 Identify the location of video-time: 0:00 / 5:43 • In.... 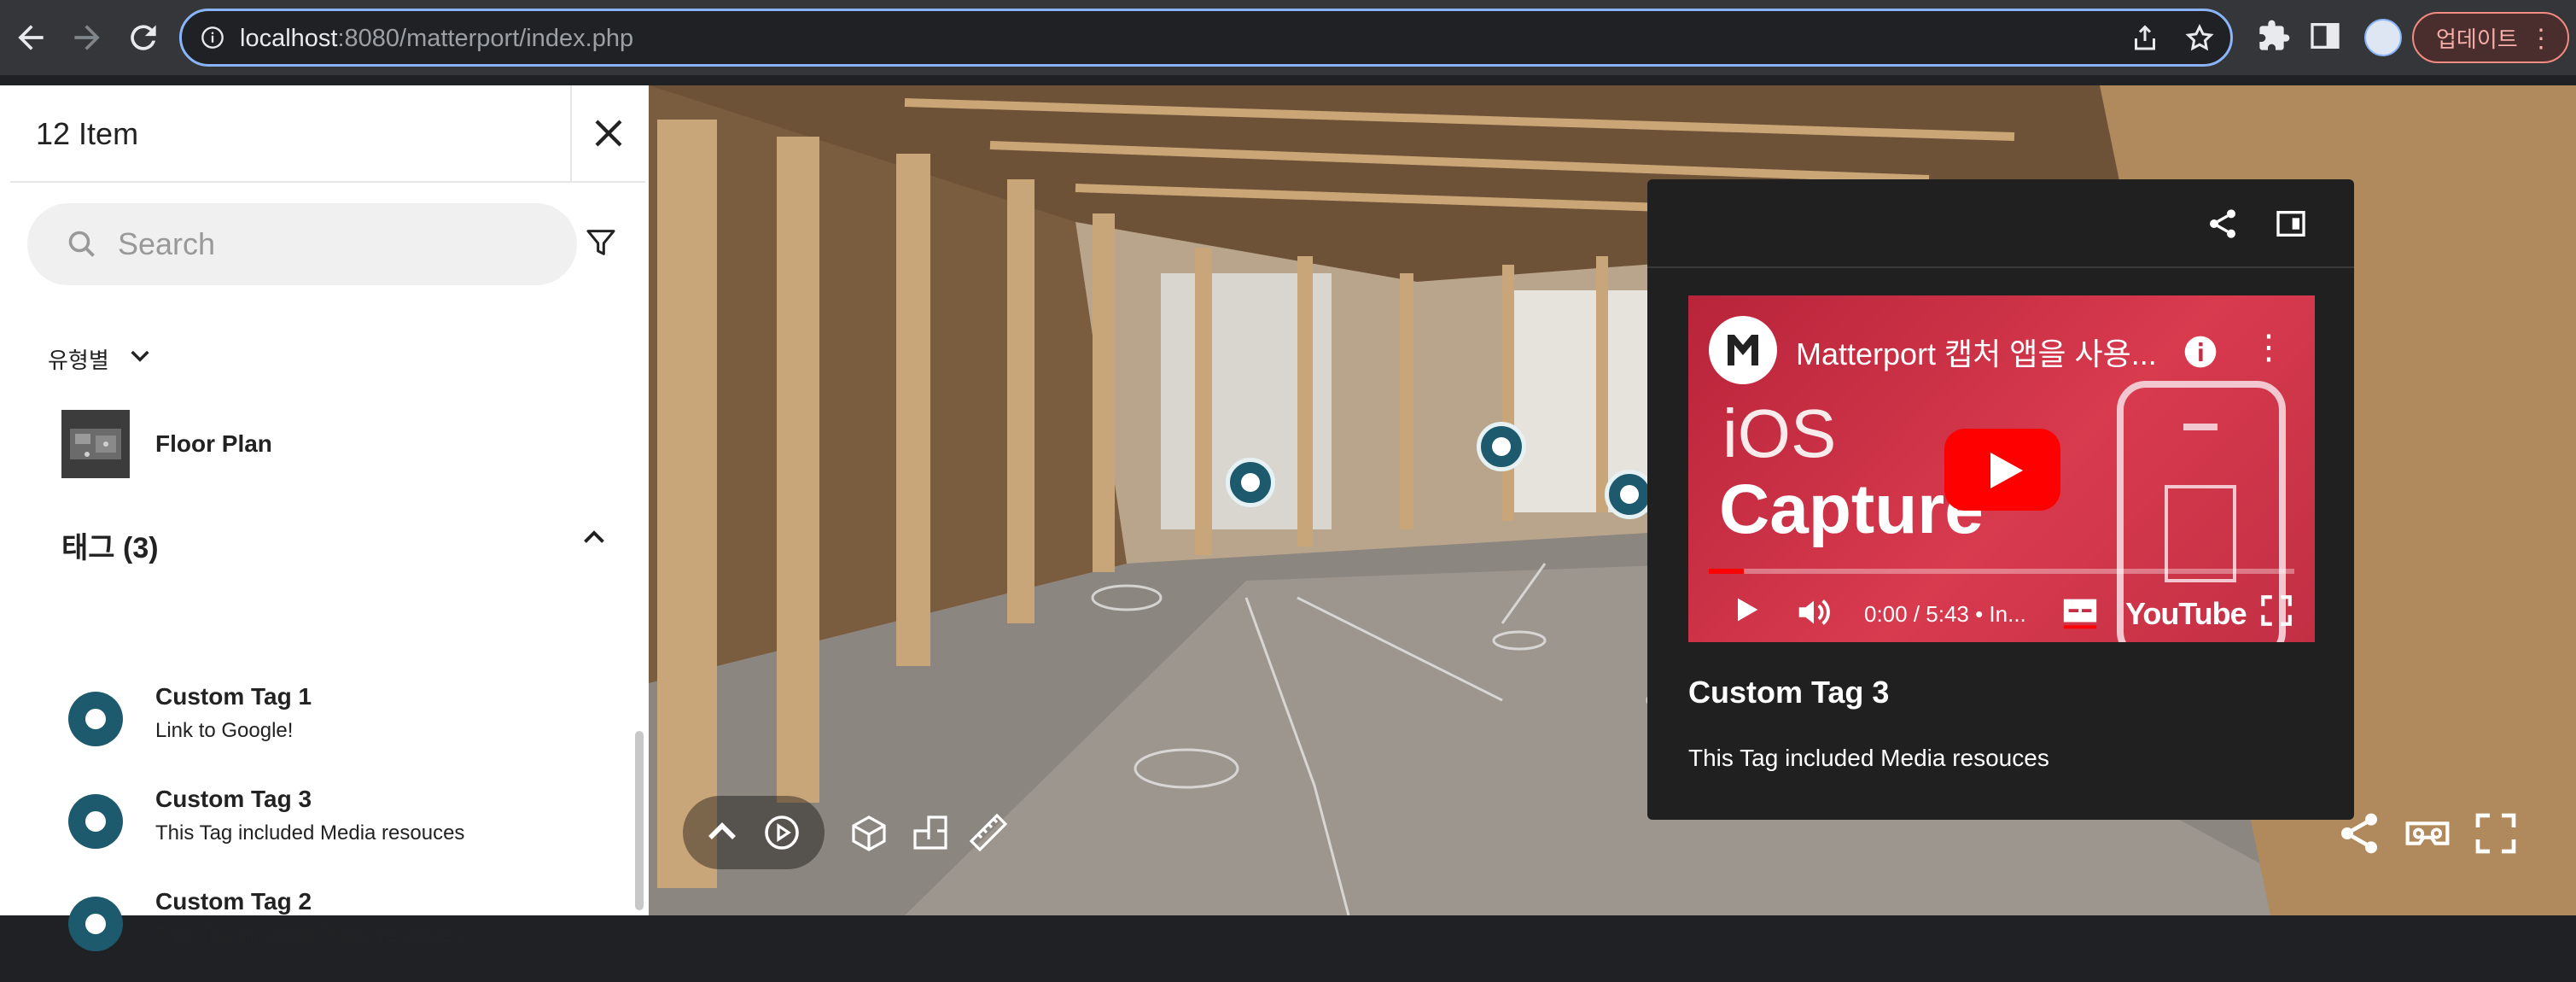
(1945, 614).